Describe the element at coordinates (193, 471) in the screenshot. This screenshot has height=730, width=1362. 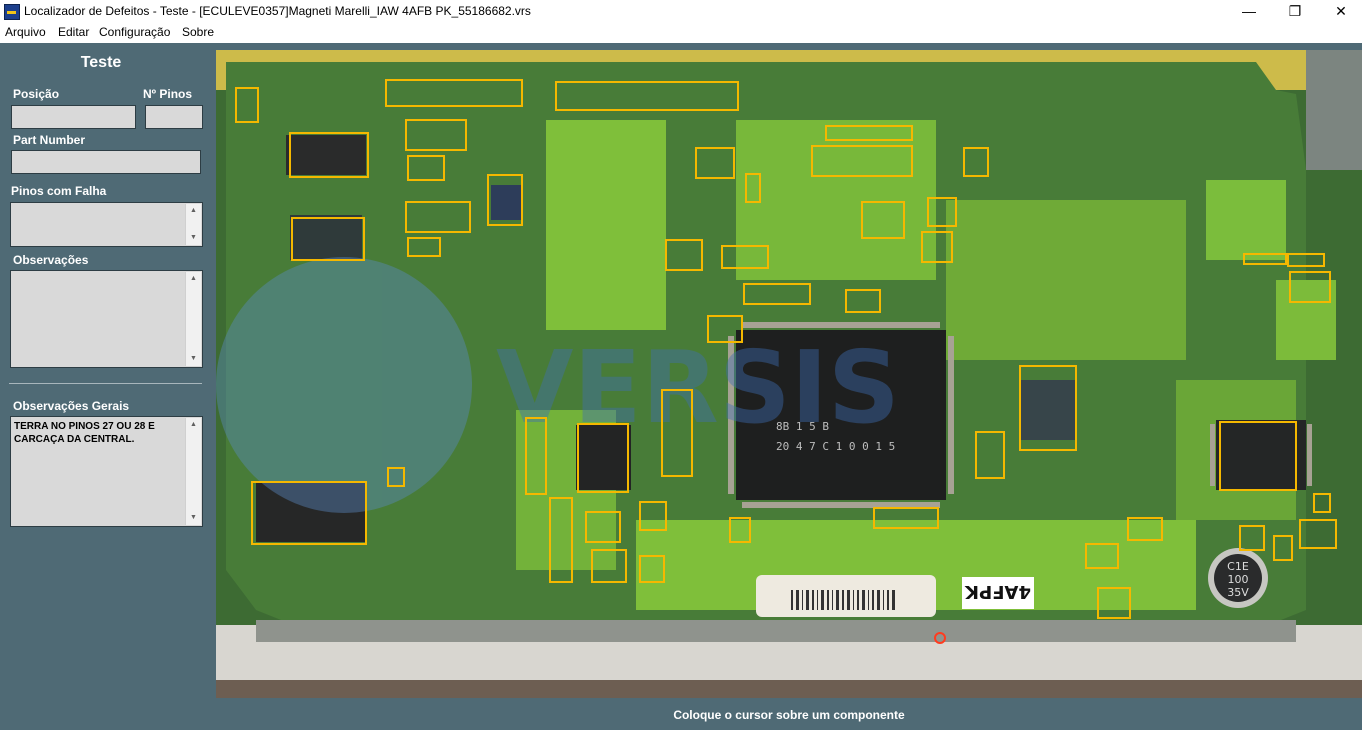
I see `obs-gerais-scrollbar: ▲ ▼` at that location.